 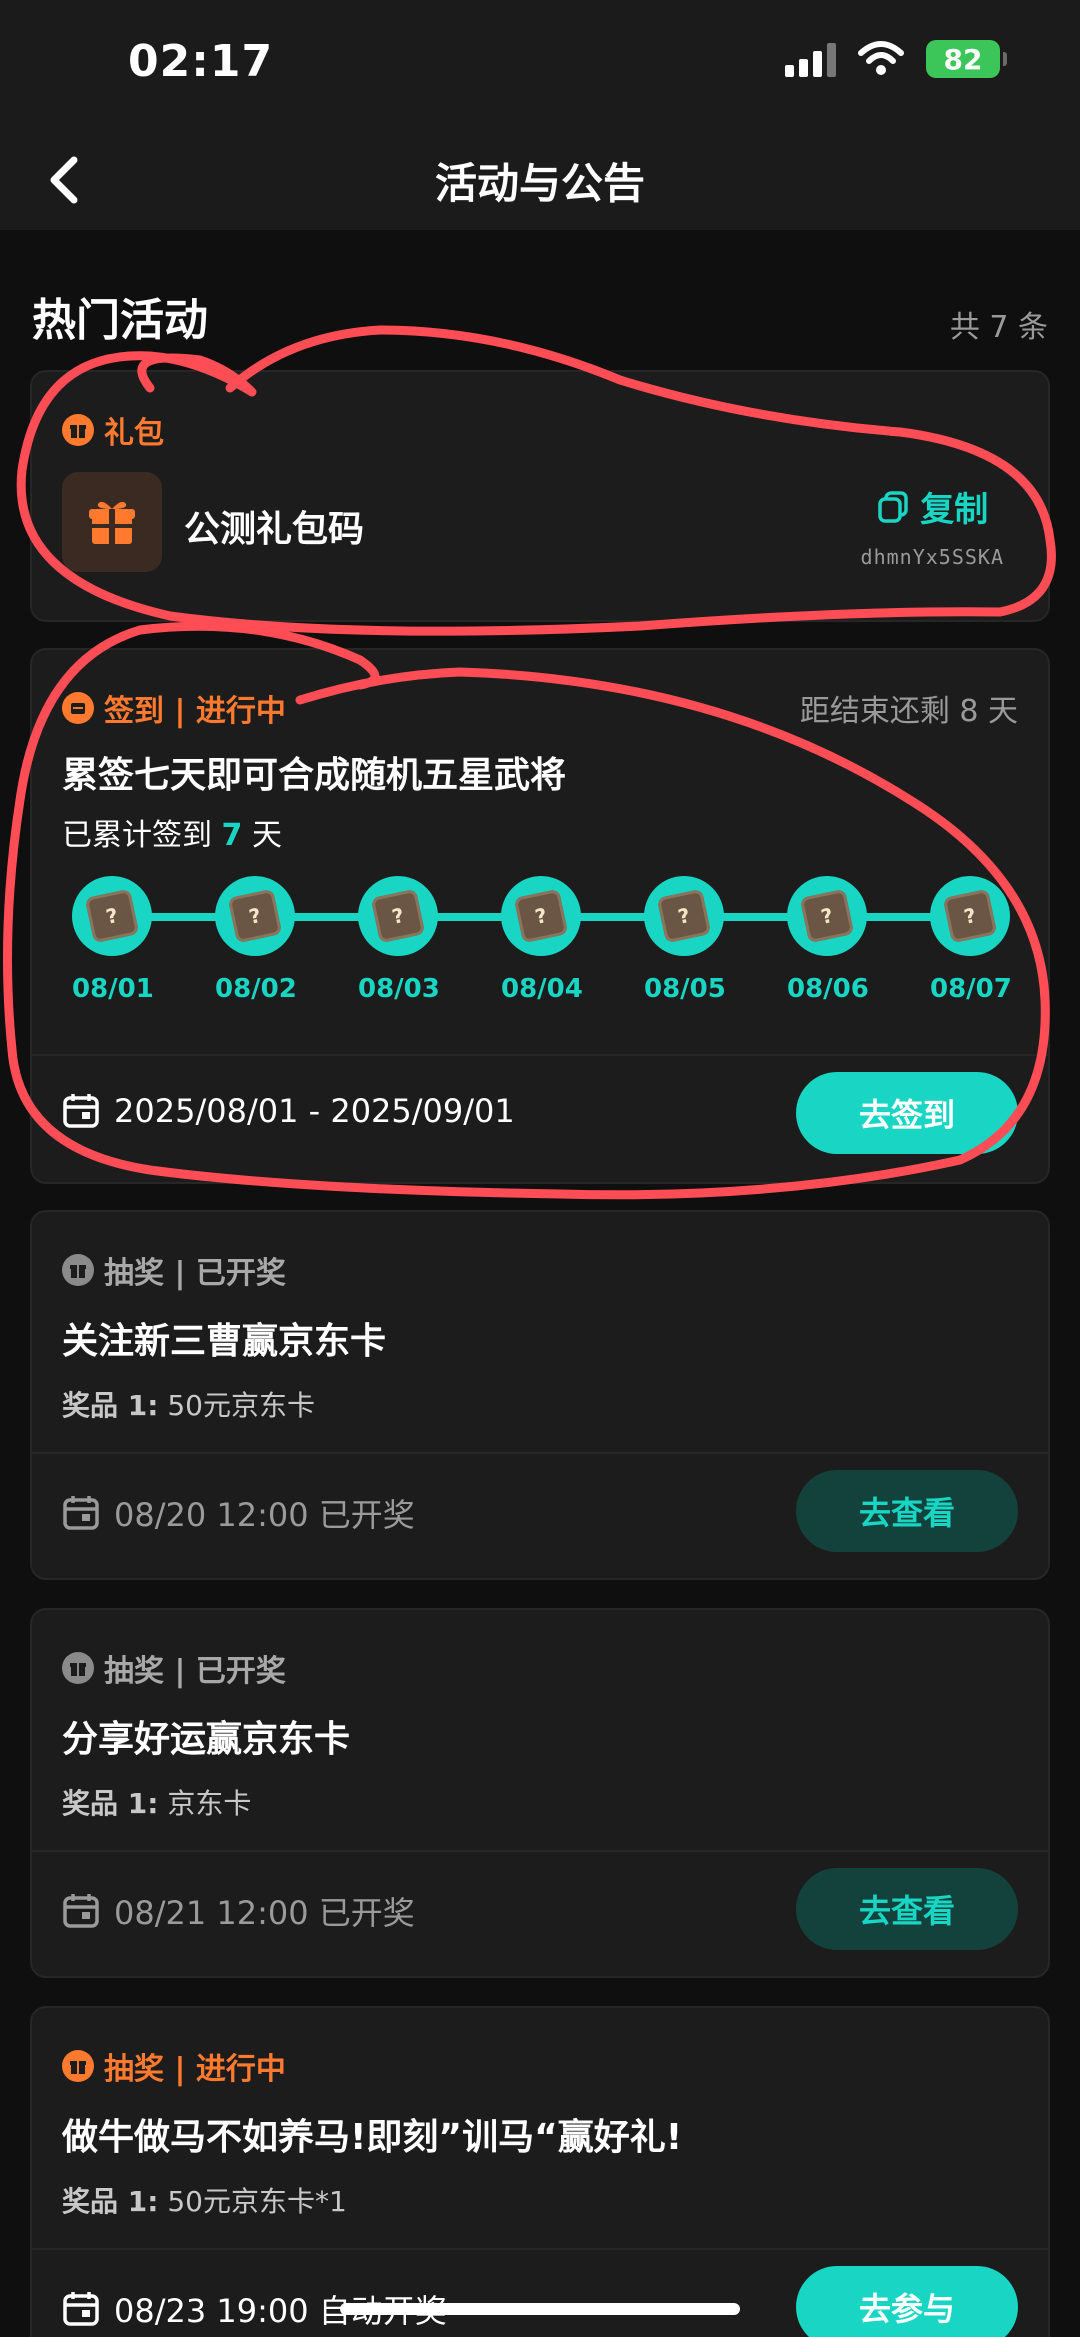 I want to click on day-label: 08/02, so click(x=256, y=989).